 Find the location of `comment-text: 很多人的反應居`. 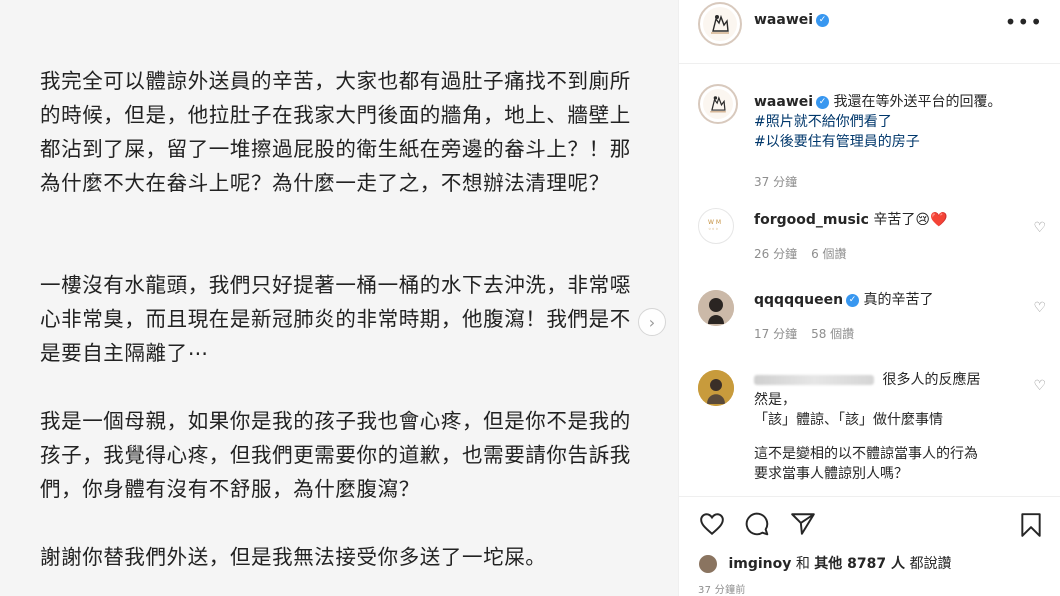

comment-text: 很多人的反應居 is located at coordinates (931, 380).